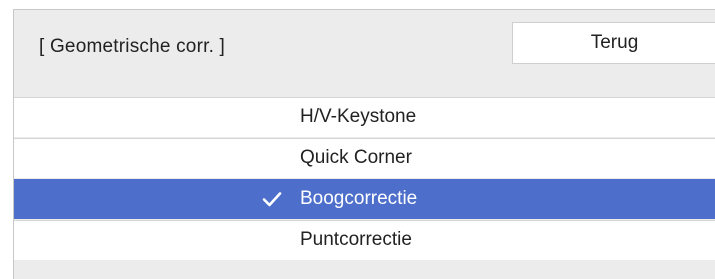 This screenshot has width=715, height=279. Describe the element at coordinates (613, 43) in the screenshot. I see `back-button: Terug` at that location.